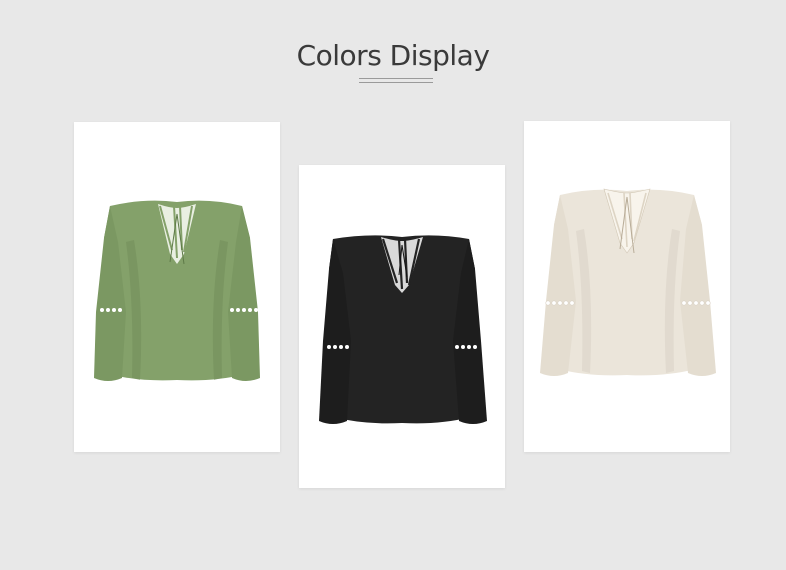 This screenshot has height=570, width=786. What do you see at coordinates (403, 329) in the screenshot?
I see `blouse-image-black` at bounding box center [403, 329].